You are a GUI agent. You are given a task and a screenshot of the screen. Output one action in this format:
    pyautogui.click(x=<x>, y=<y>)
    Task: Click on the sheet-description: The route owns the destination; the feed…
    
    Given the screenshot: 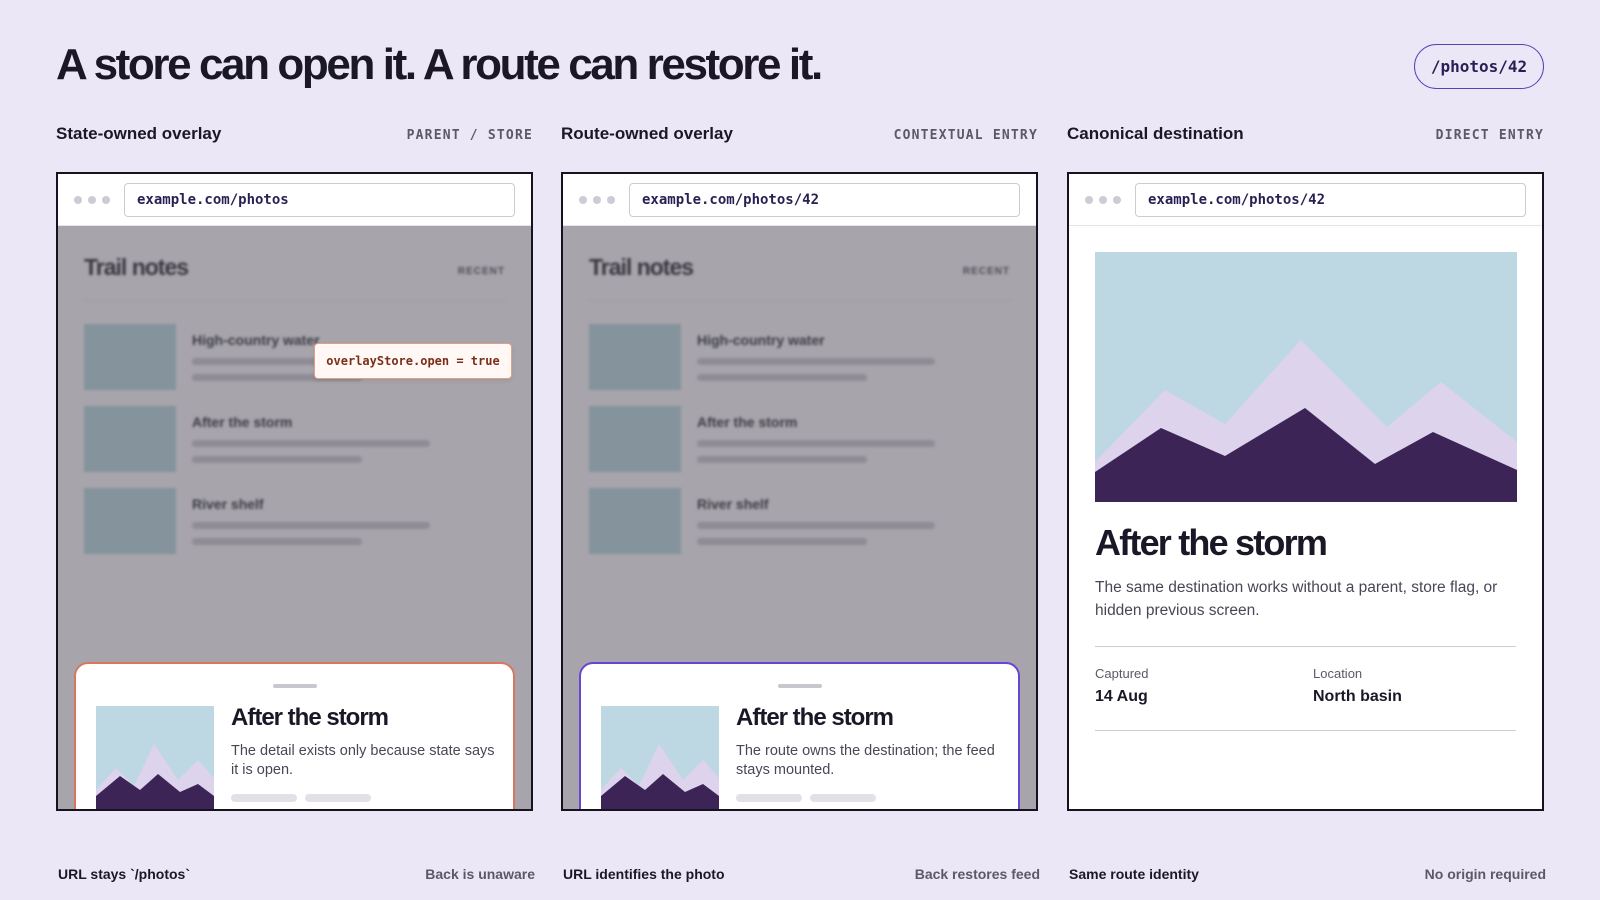 What is the action you would take?
    pyautogui.click(x=865, y=760)
    